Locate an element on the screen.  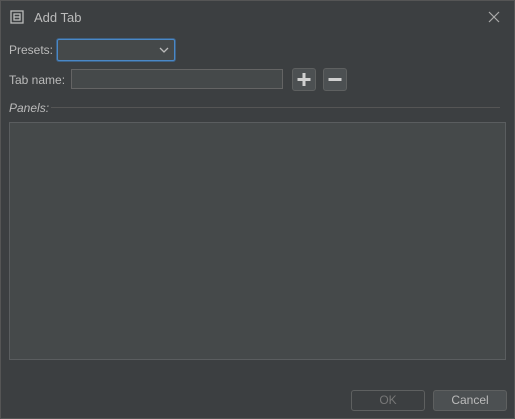
presets-label: Presets: is located at coordinates (31, 50).